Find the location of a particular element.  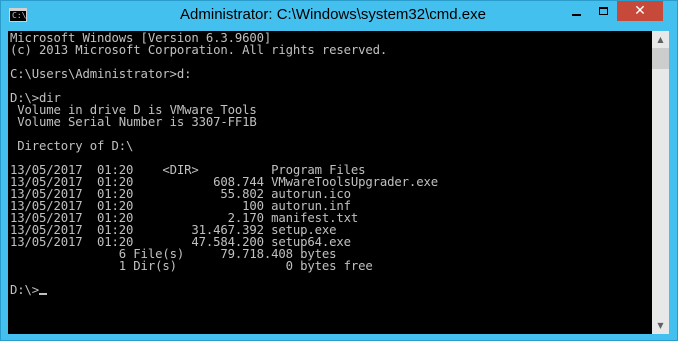

maximize-button is located at coordinates (603, 11).